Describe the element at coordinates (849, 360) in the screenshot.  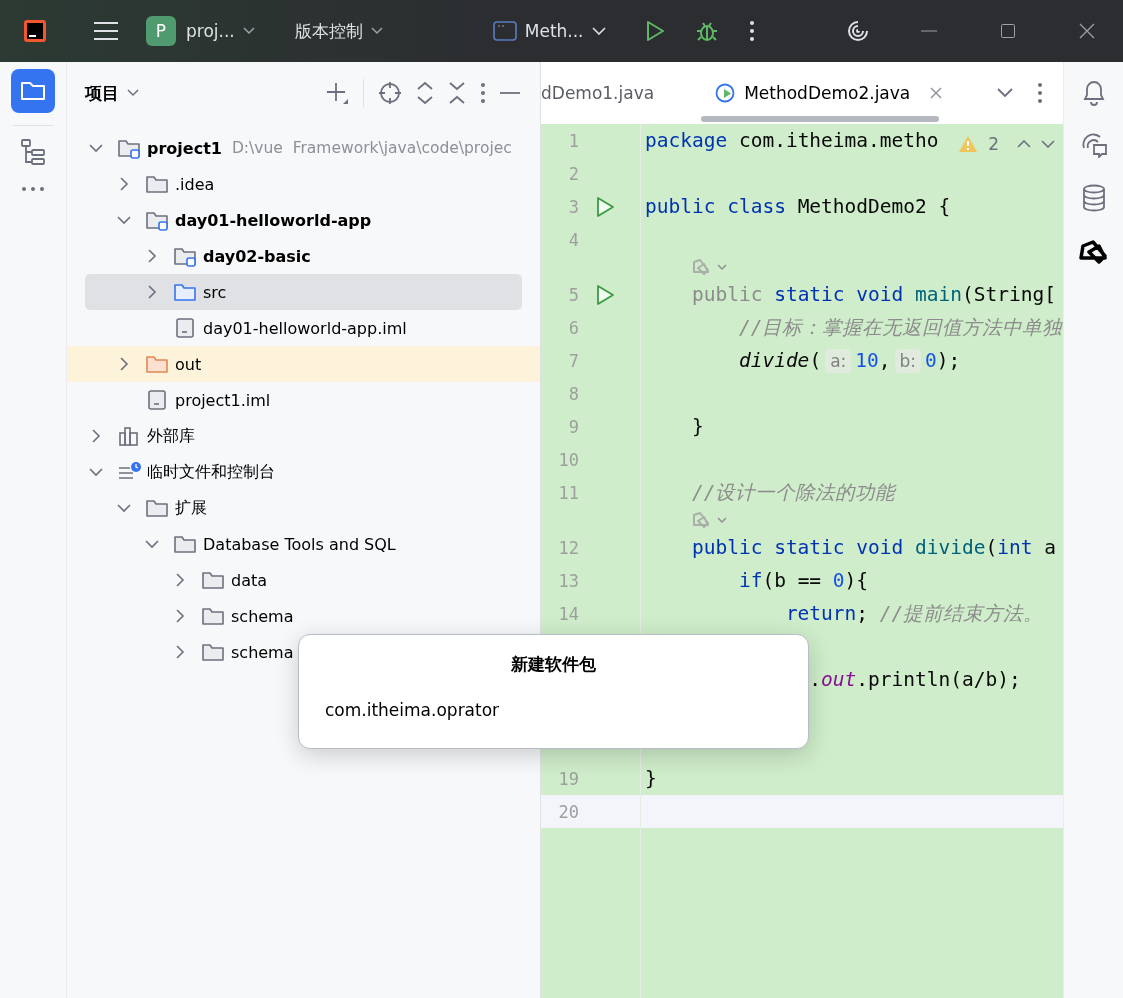
I see `code-line: divide( a: 10, b: 0);` at that location.